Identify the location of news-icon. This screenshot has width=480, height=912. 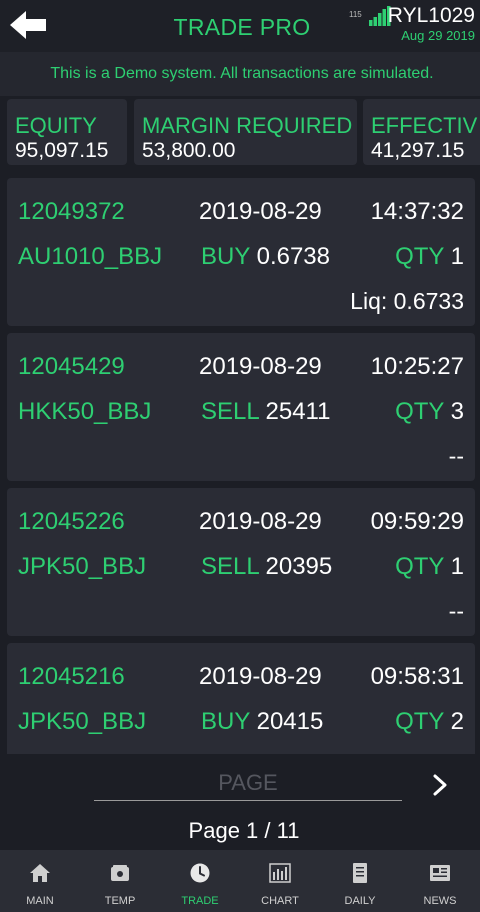
(440, 873).